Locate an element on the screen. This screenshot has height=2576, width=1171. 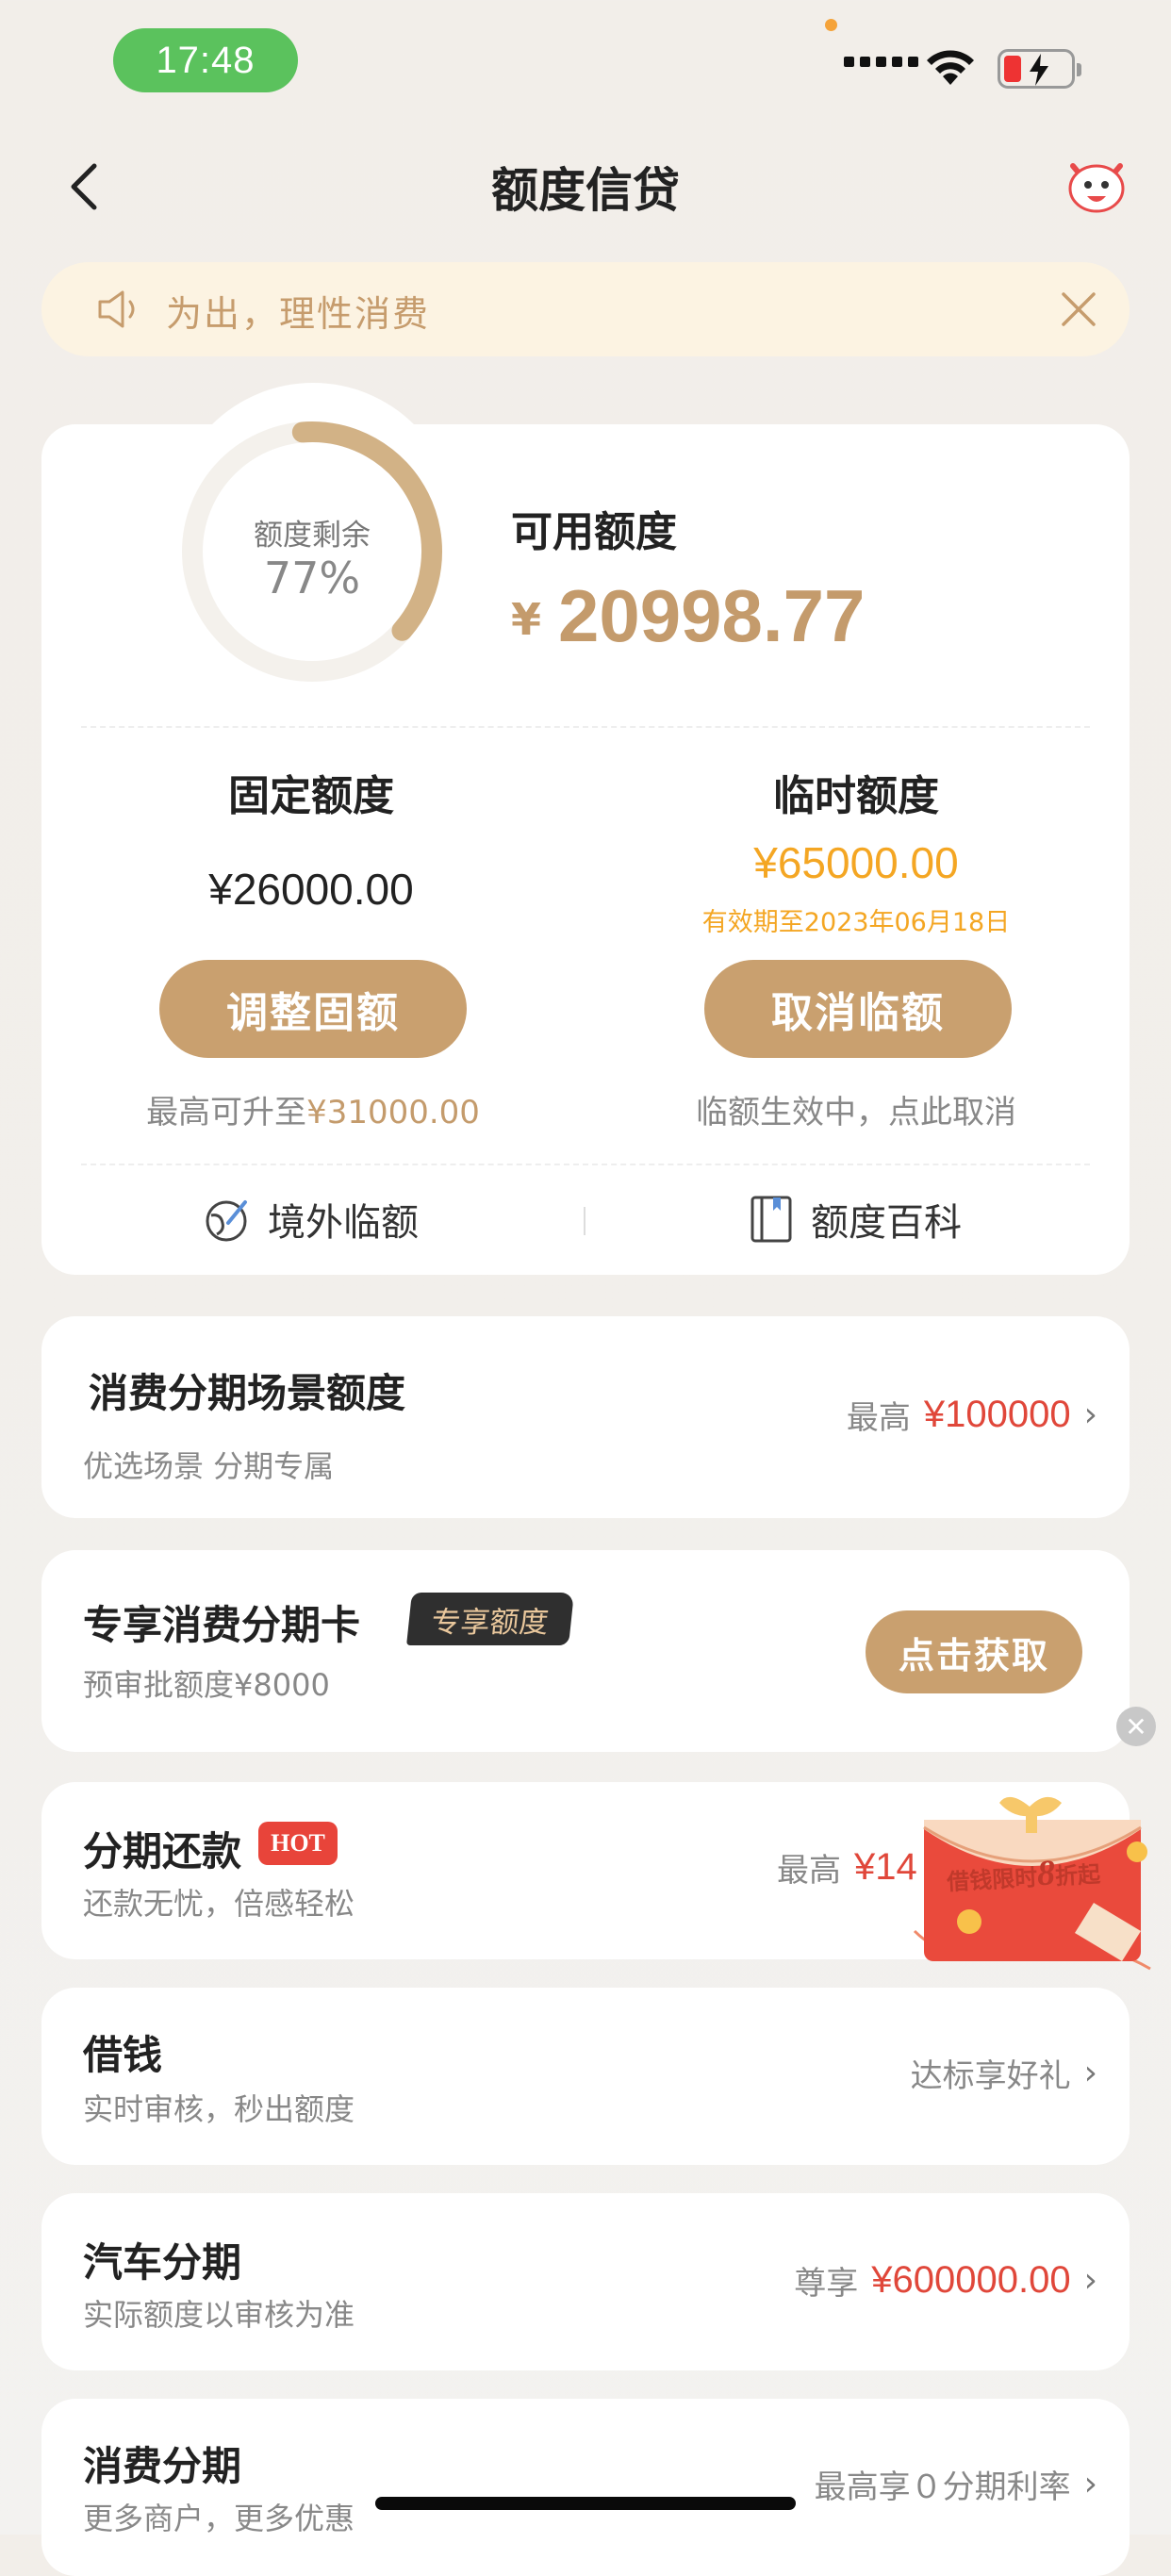
exclusive-card-subtitle: 预审批额度¥8000 is located at coordinates (206, 1685).